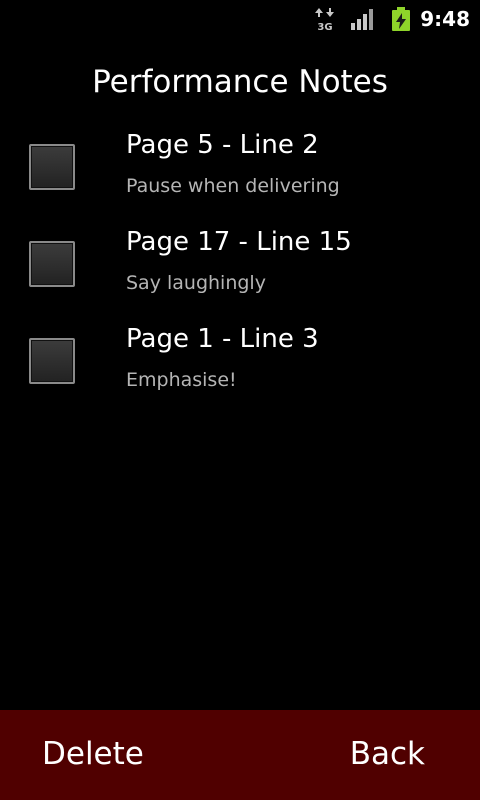 Image resolution: width=480 pixels, height=800 pixels. I want to click on delete-button: Delete, so click(93, 754).